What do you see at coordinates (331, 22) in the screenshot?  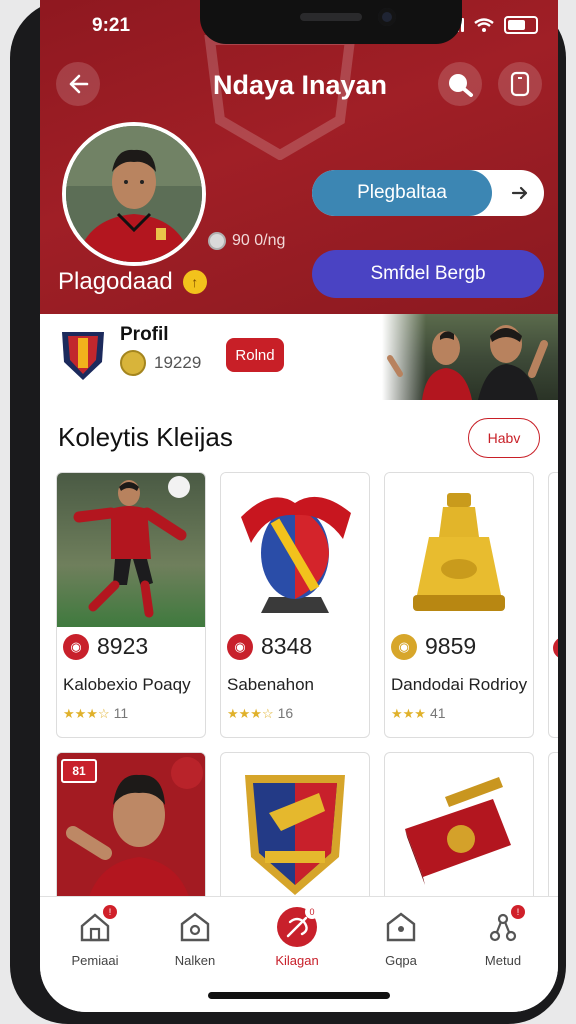 I see `notch` at bounding box center [331, 22].